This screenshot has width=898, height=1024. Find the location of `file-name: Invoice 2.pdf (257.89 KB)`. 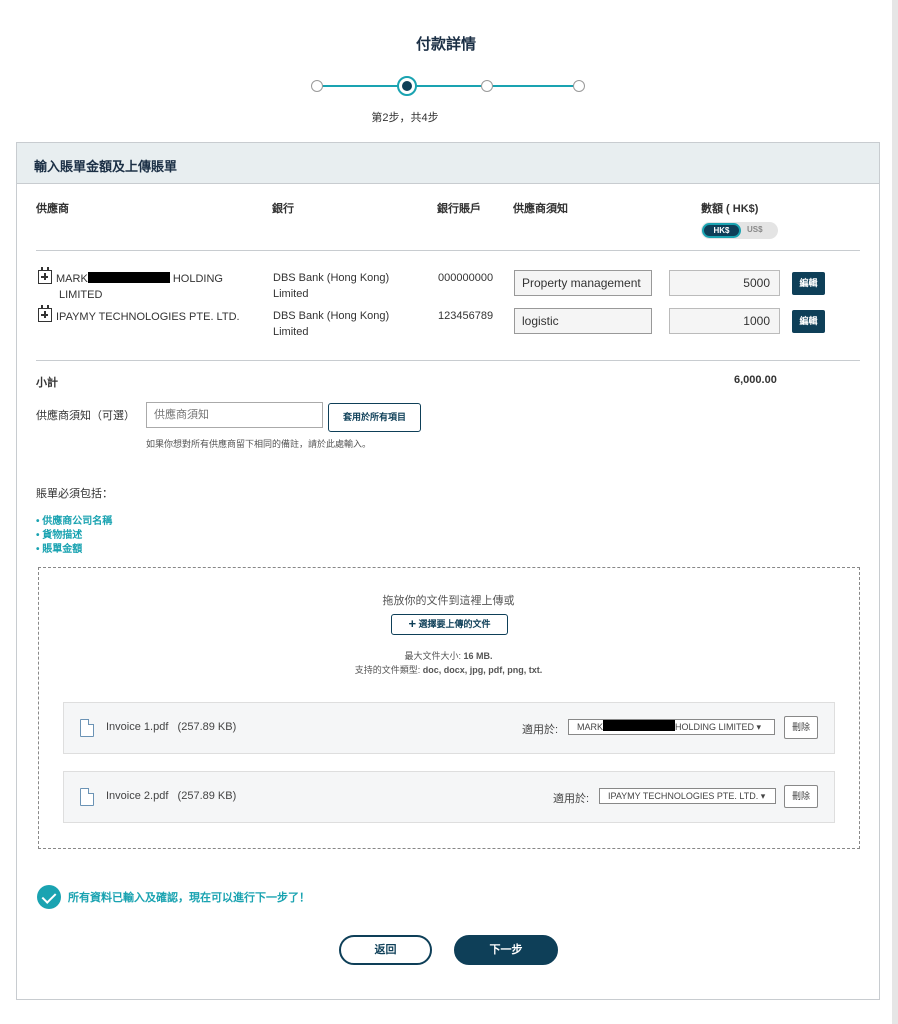

file-name: Invoice 2.pdf (257.89 KB) is located at coordinates (171, 796).